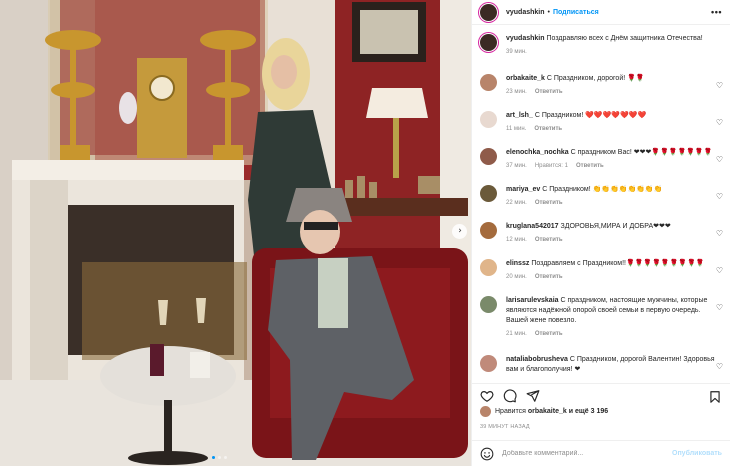  What do you see at coordinates (516, 52) in the screenshot?
I see `caption-time: 39 мин.` at bounding box center [516, 52].